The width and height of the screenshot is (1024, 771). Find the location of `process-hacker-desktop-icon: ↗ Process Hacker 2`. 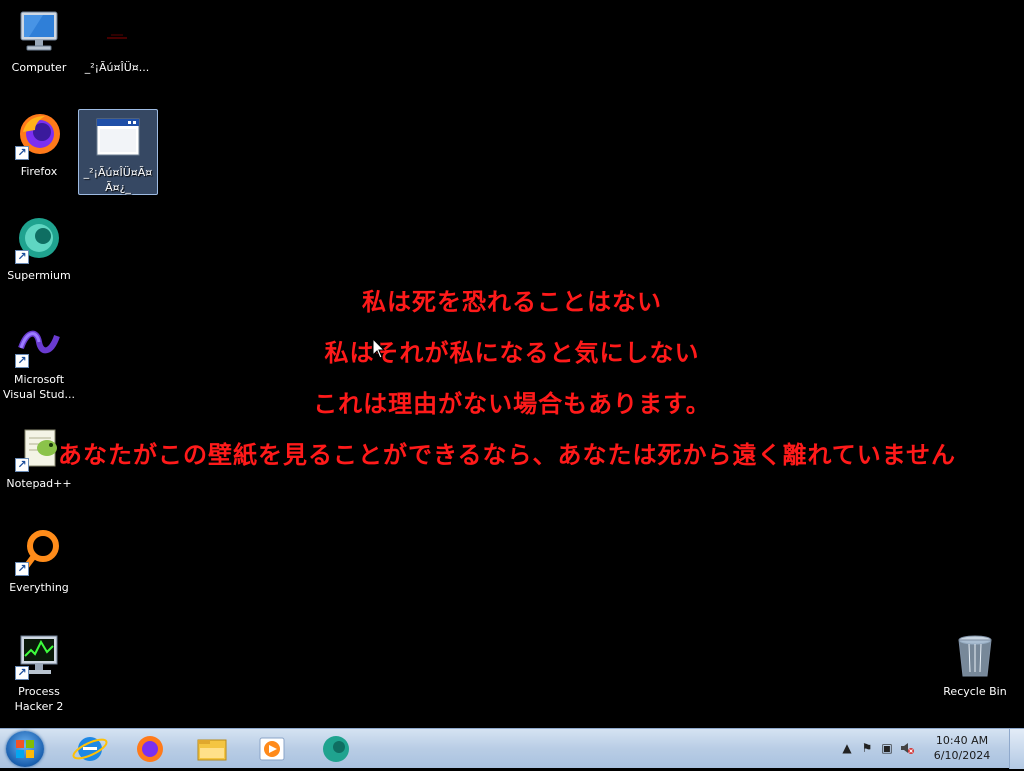

process-hacker-desktop-icon: ↗ Process Hacker 2 is located at coordinates (39, 673).